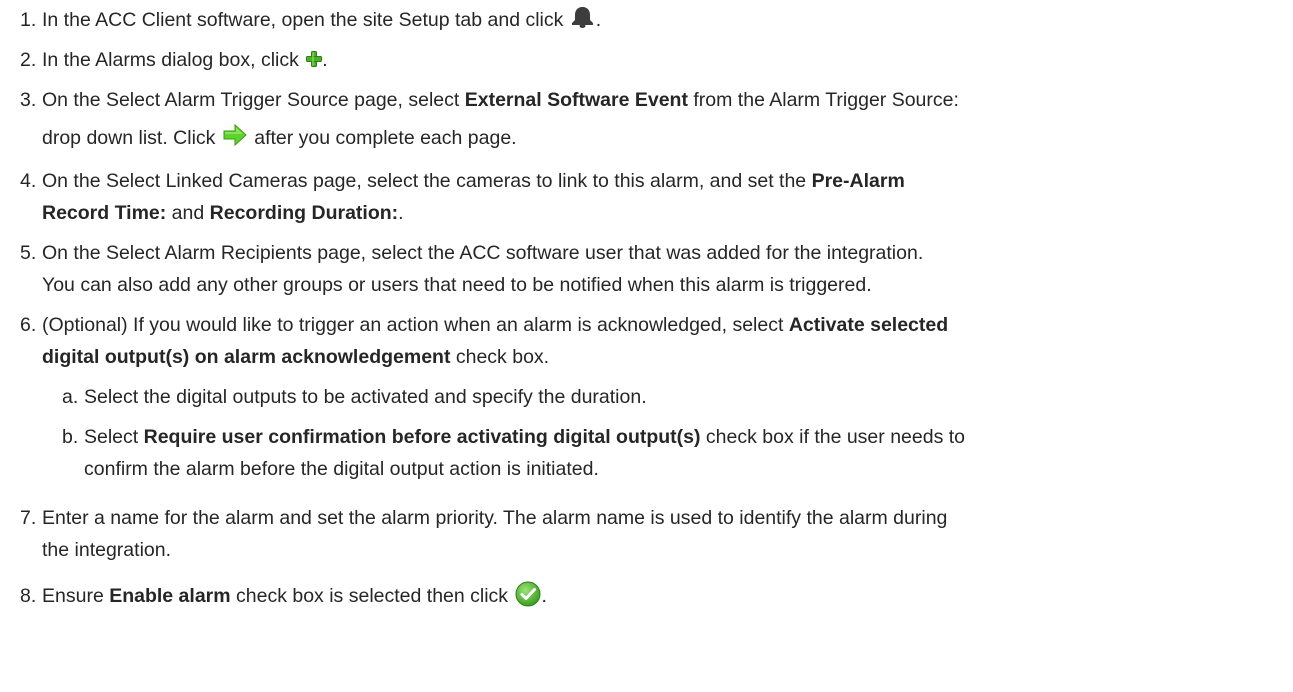 The width and height of the screenshot is (1293, 692). Describe the element at coordinates (372, 596) in the screenshot. I see `step-text: check box is selected then click` at that location.